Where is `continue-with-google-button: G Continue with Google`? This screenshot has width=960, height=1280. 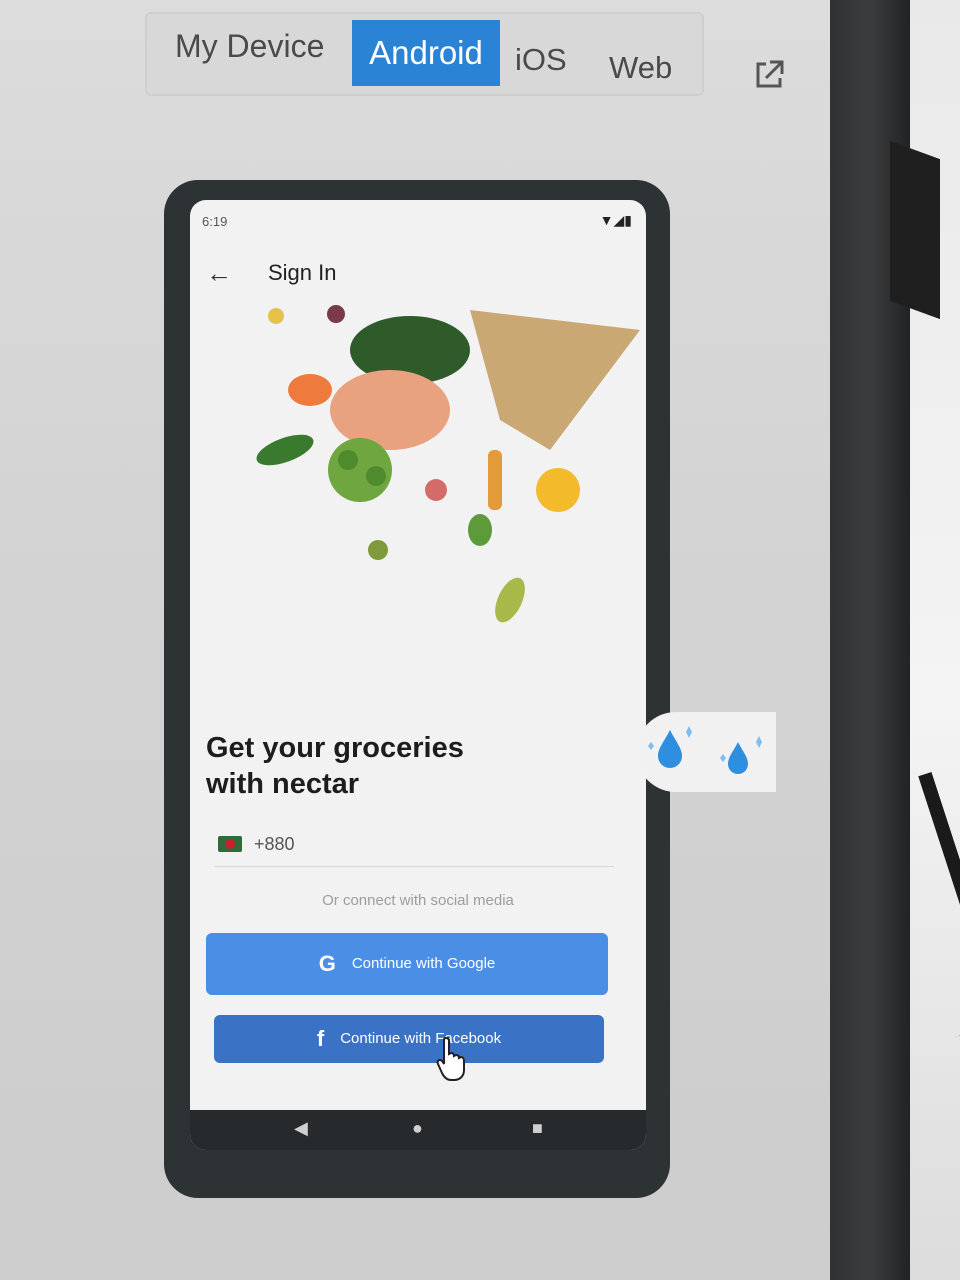
continue-with-google-button: G Continue with Google is located at coordinates (407, 964).